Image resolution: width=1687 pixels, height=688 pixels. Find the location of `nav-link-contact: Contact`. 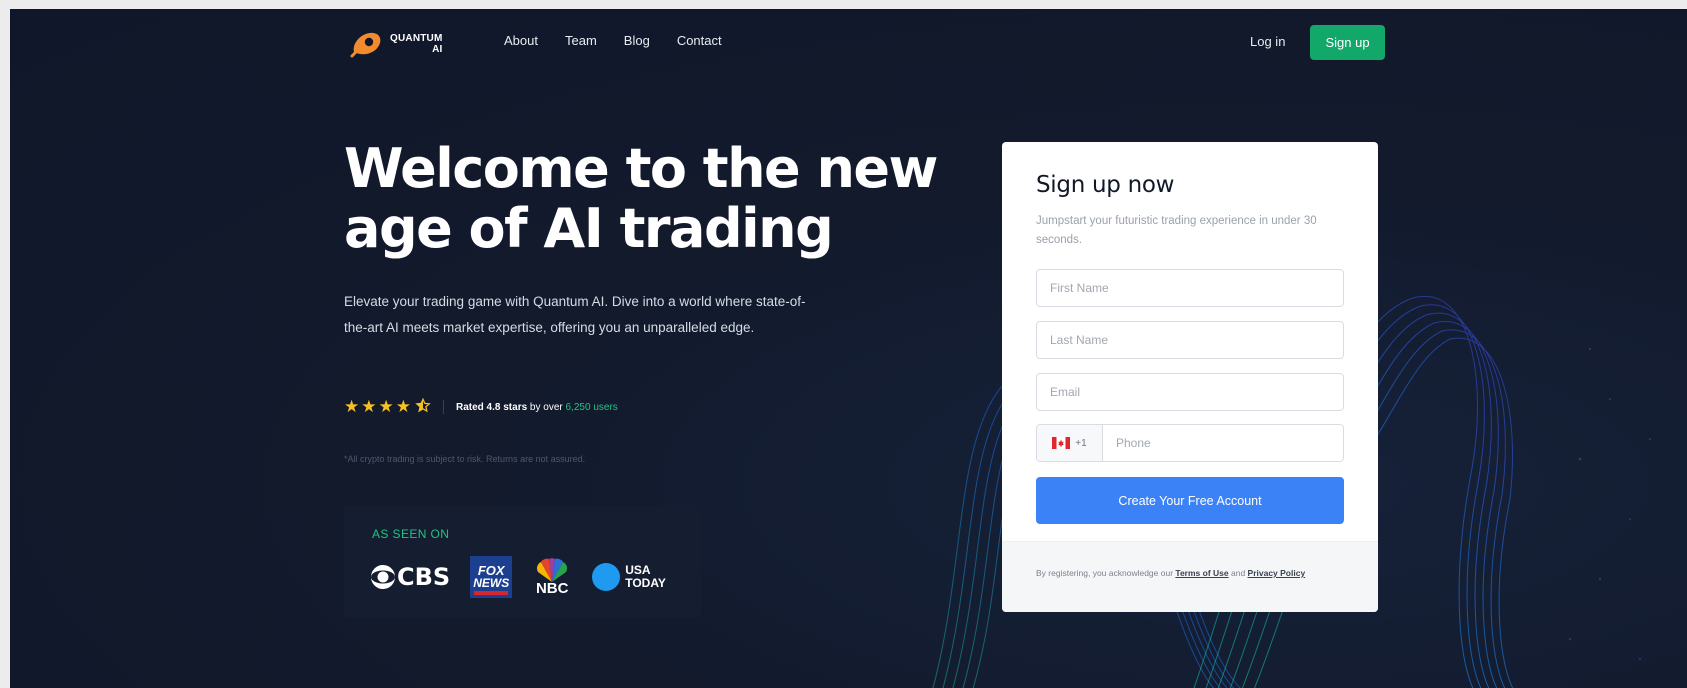

nav-link-contact: Contact is located at coordinates (699, 40).